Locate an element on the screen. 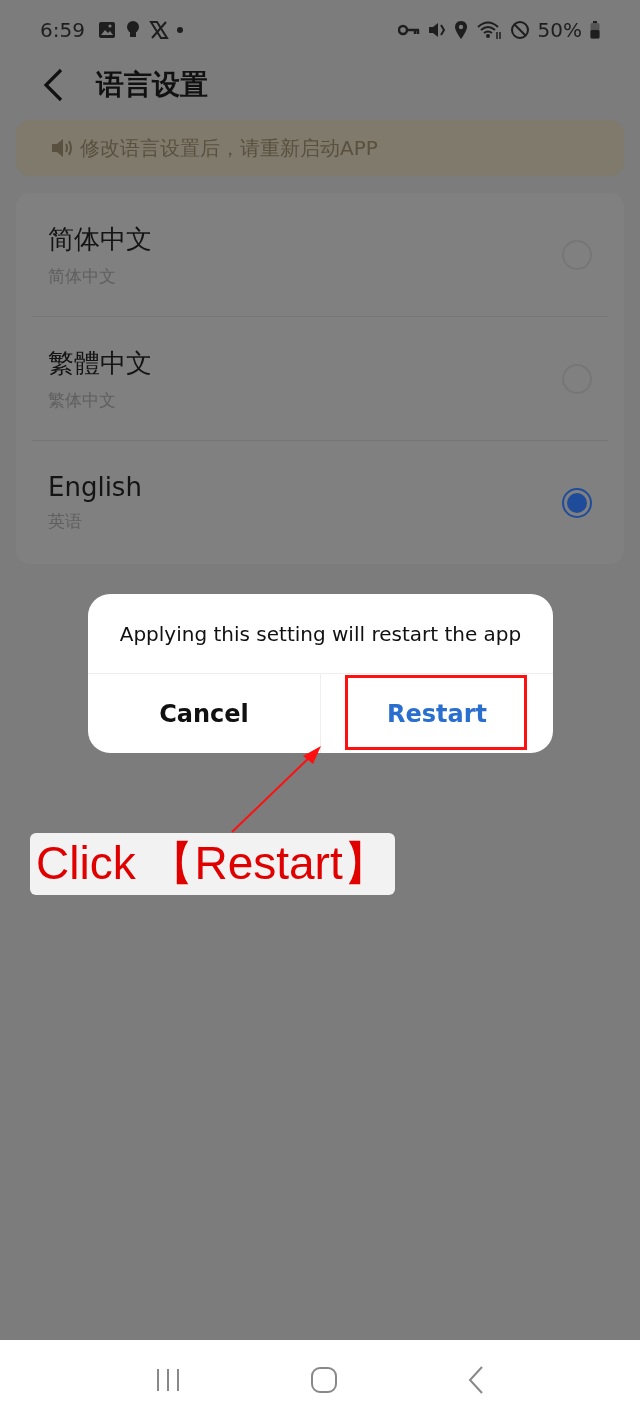  speaker-icon is located at coordinates (62, 148).